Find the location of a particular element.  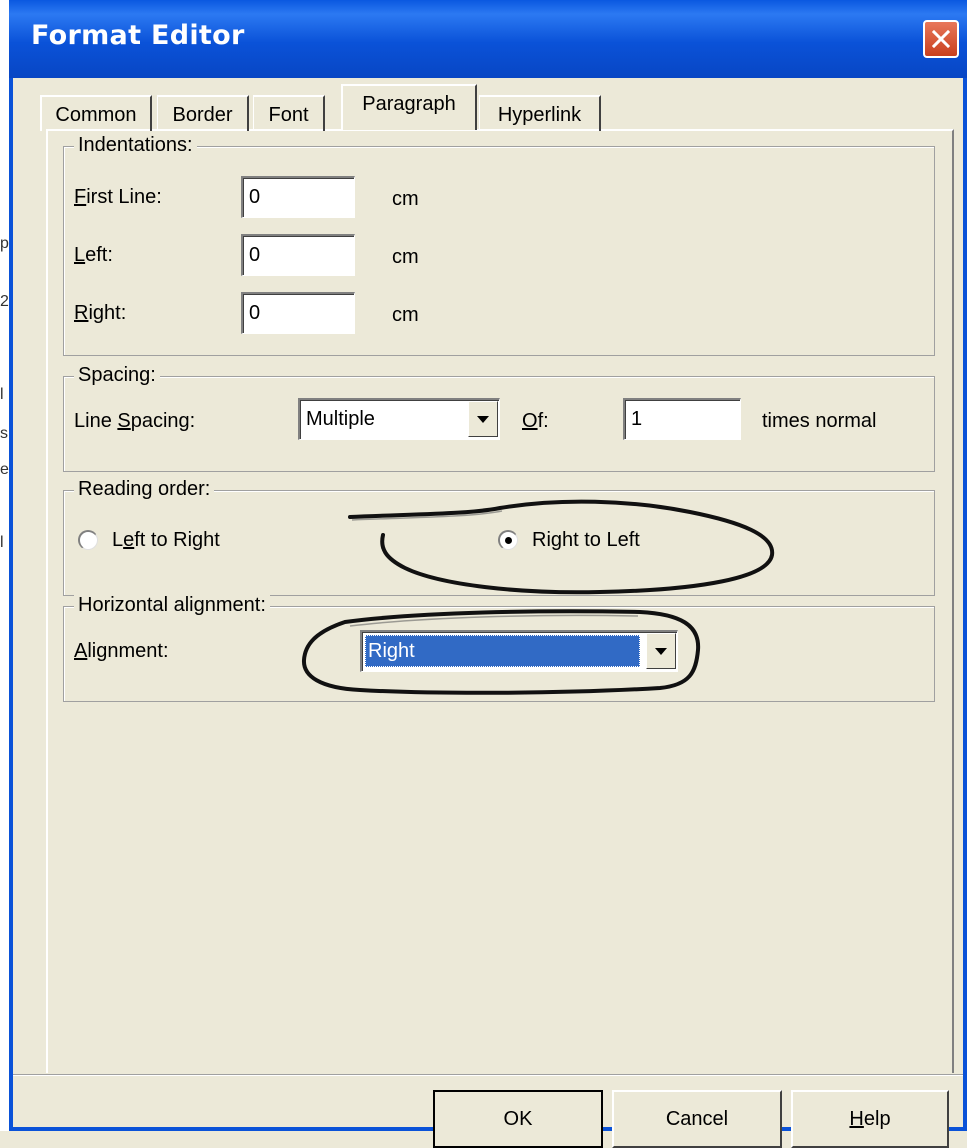

cancel-button: Cancel is located at coordinates (697, 1119).